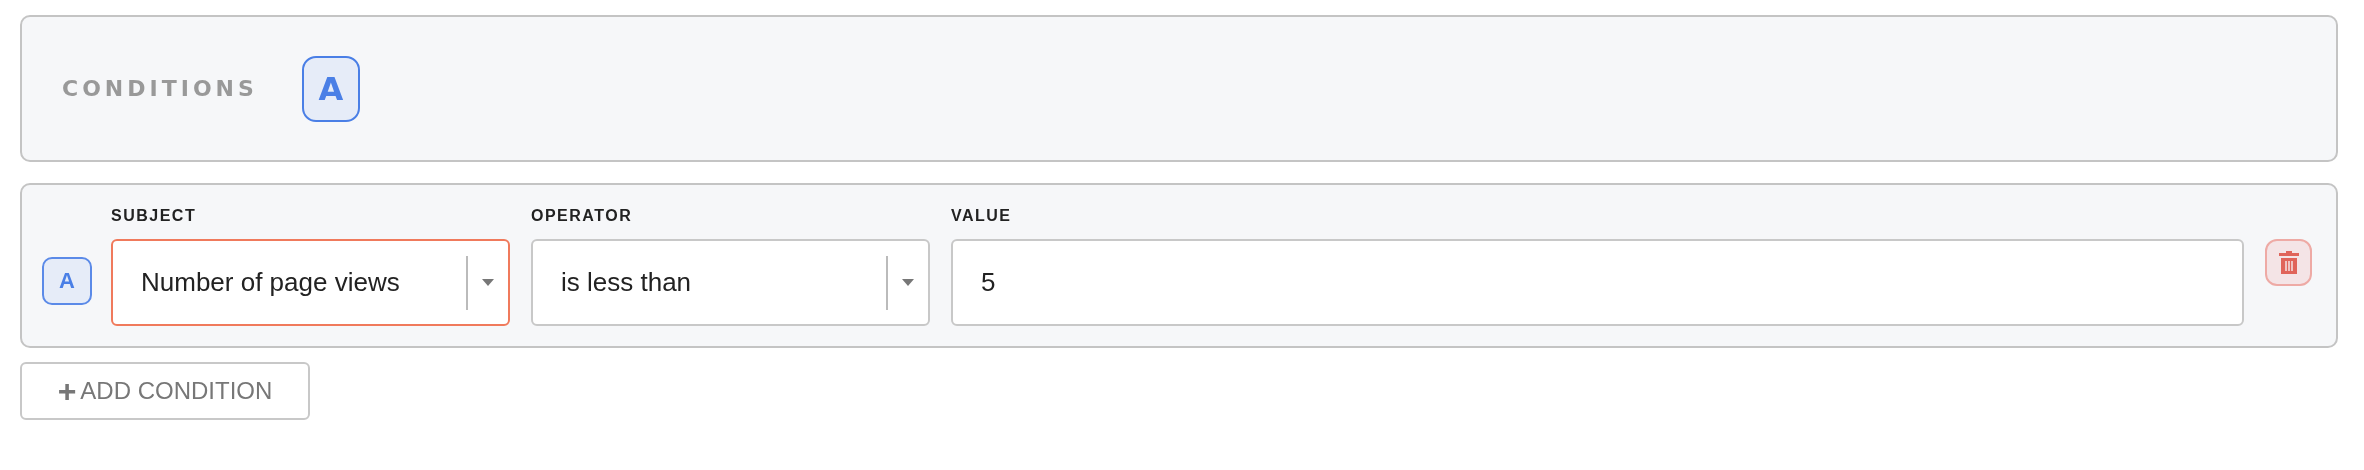  I want to click on group-badge: A, so click(330, 88).